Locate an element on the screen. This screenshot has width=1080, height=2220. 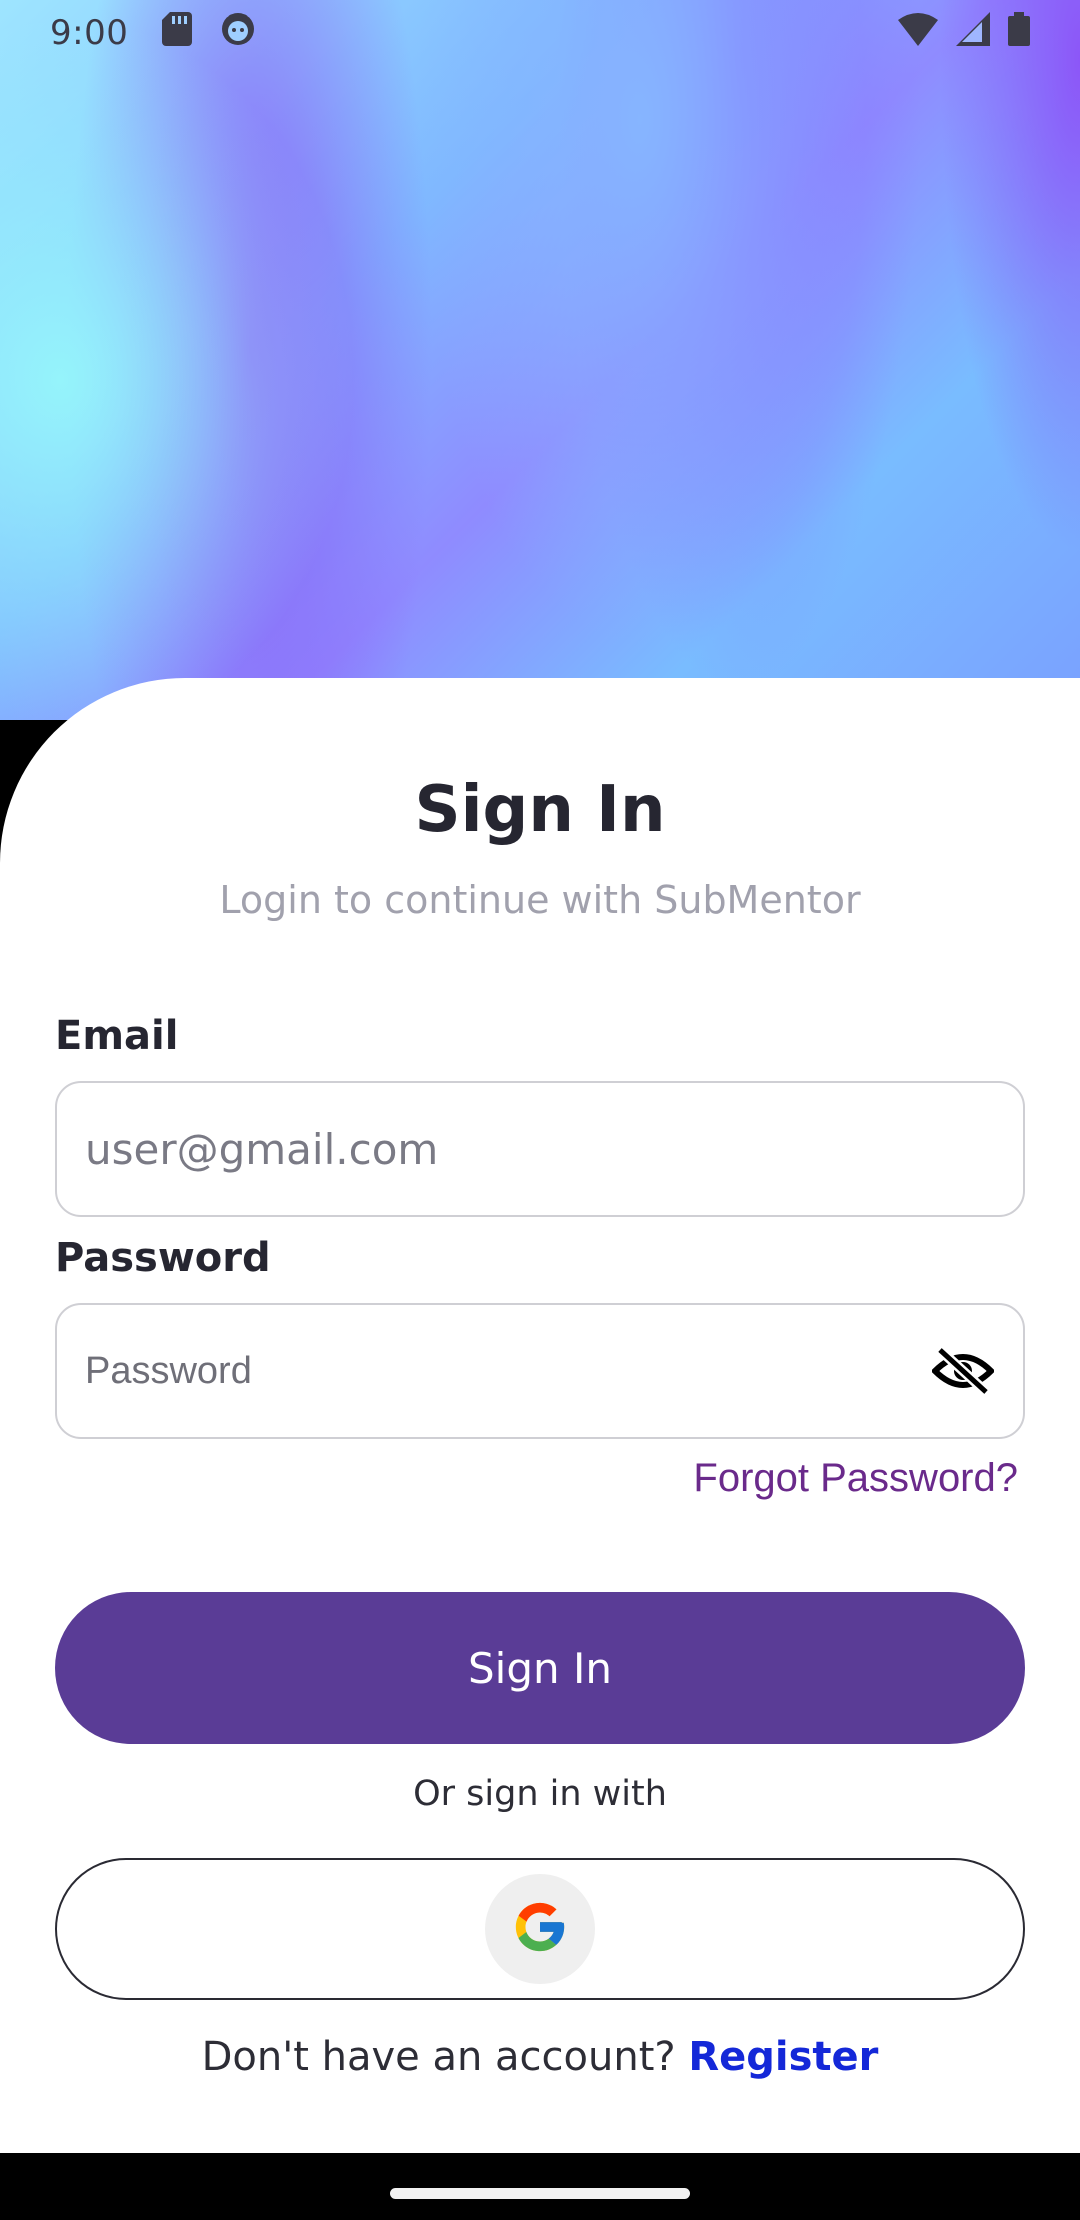
password-field-box is located at coordinates (540, 1371).